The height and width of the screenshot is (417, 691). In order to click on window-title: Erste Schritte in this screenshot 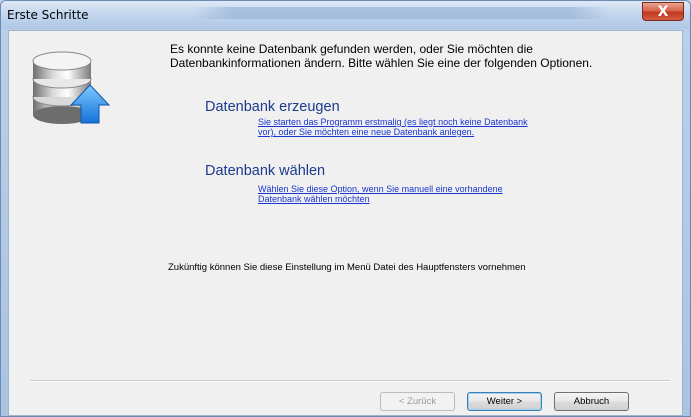, I will do `click(48, 15)`.